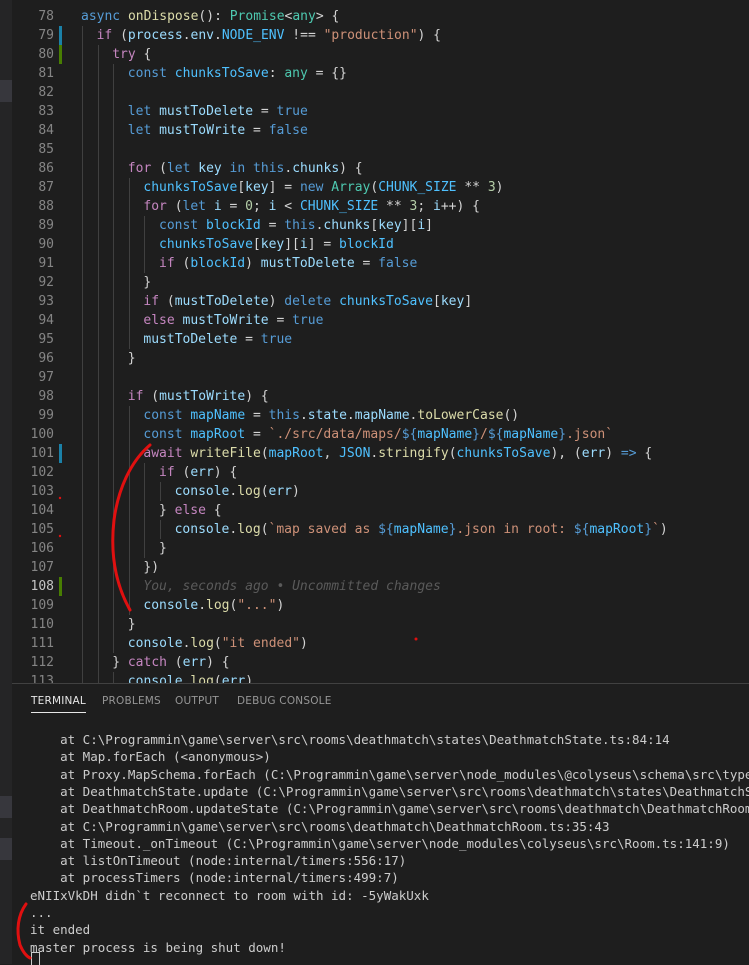 This screenshot has width=749, height=965. I want to click on code-token: delete, so click(312, 301).